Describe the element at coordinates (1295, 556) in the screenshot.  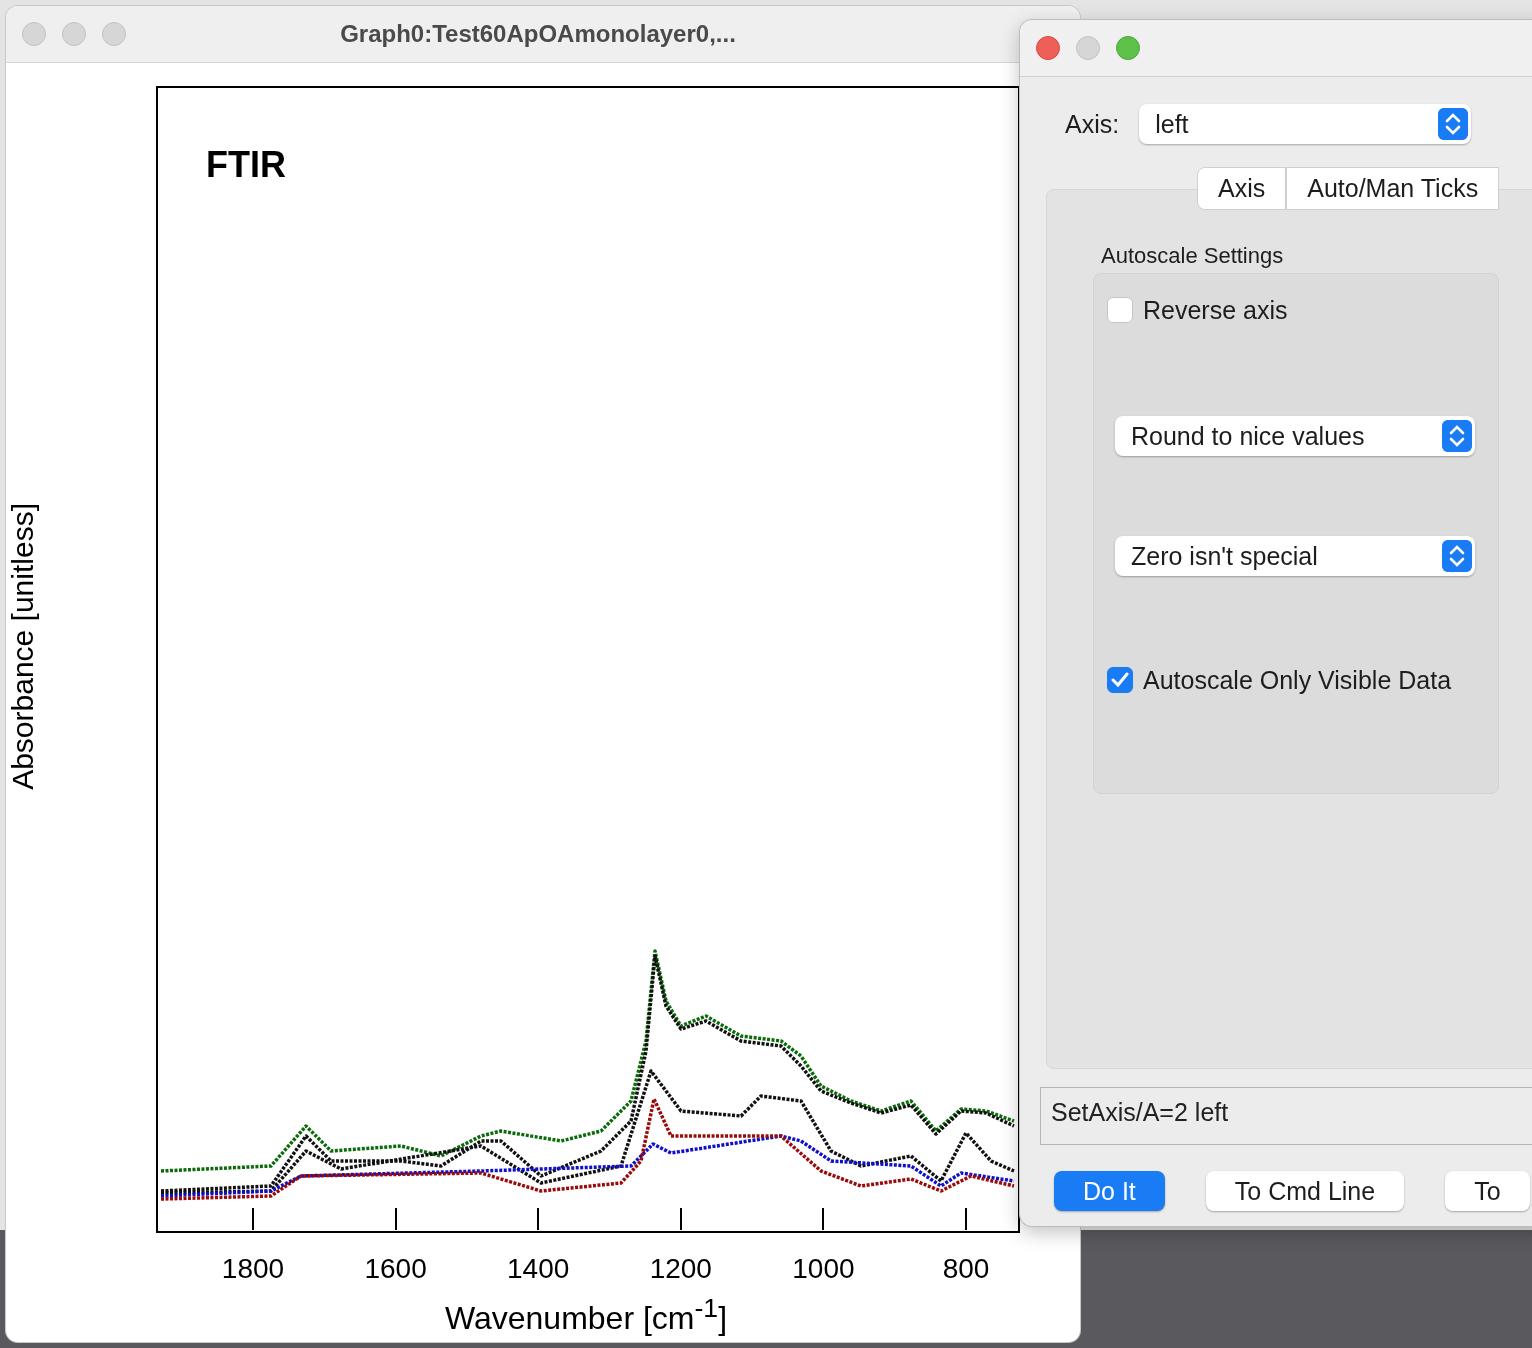
I see `dropdown: Zero isn't special` at that location.